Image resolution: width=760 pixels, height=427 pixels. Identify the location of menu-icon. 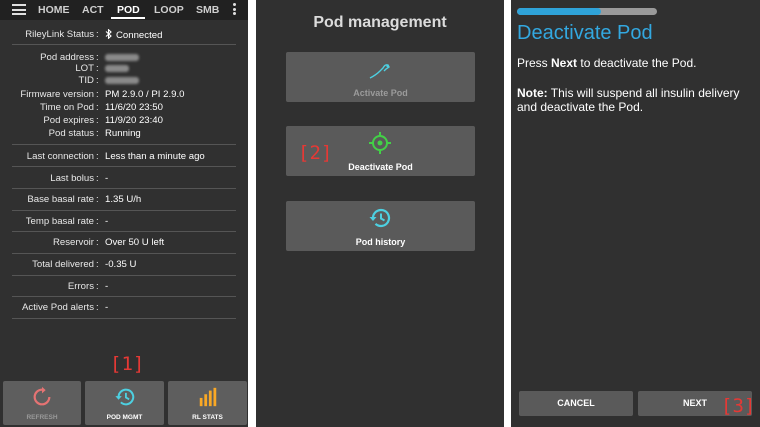
(19, 9).